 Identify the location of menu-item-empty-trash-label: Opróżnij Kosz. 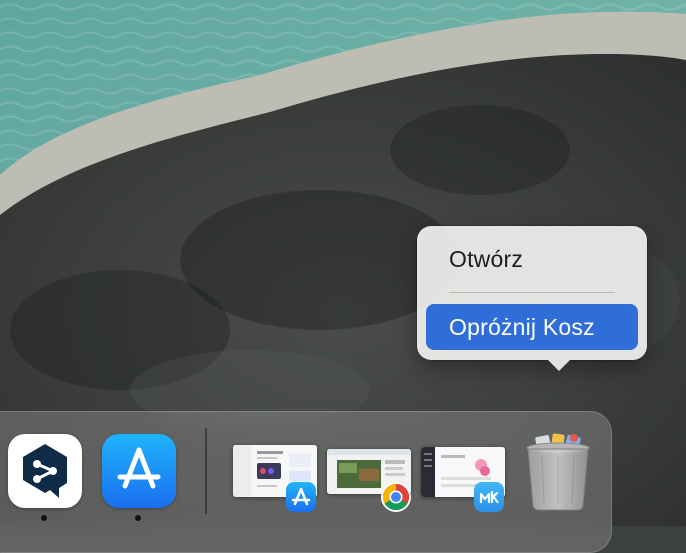
(522, 326).